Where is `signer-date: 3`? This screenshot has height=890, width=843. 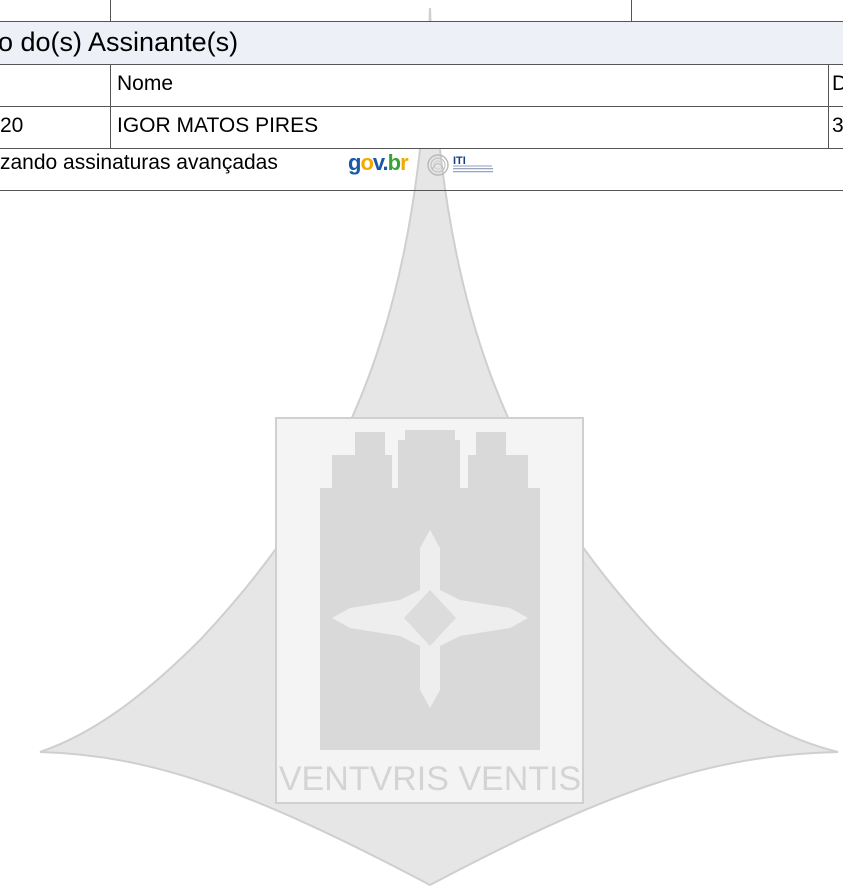
signer-date: 3 is located at coordinates (837, 125).